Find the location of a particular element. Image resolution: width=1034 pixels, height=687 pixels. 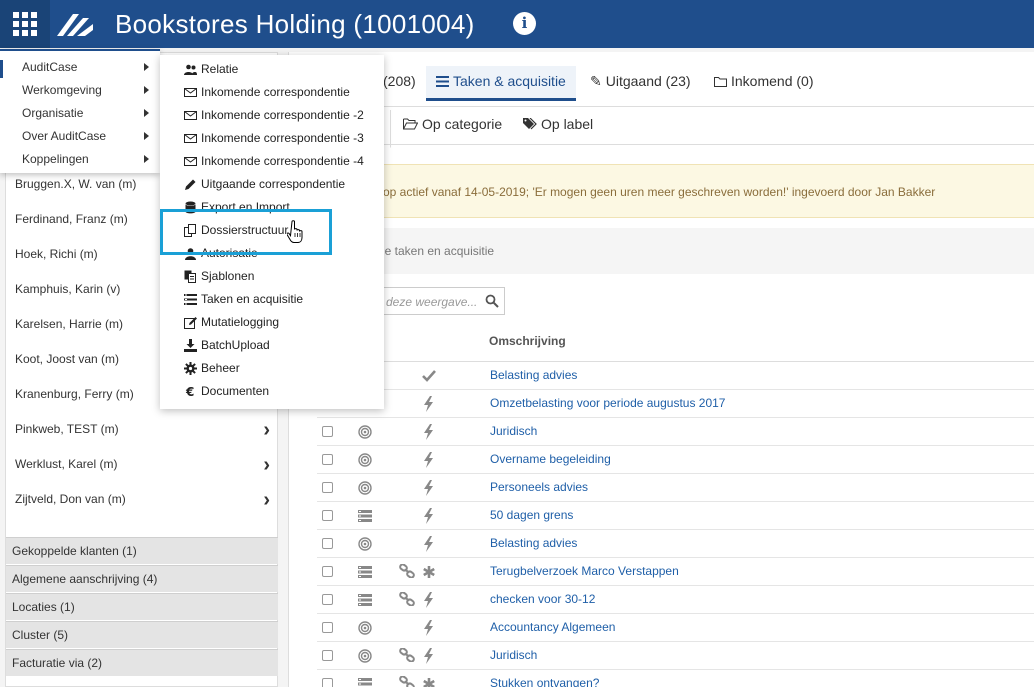

section-header: Locaties (1) is located at coordinates (142, 606).